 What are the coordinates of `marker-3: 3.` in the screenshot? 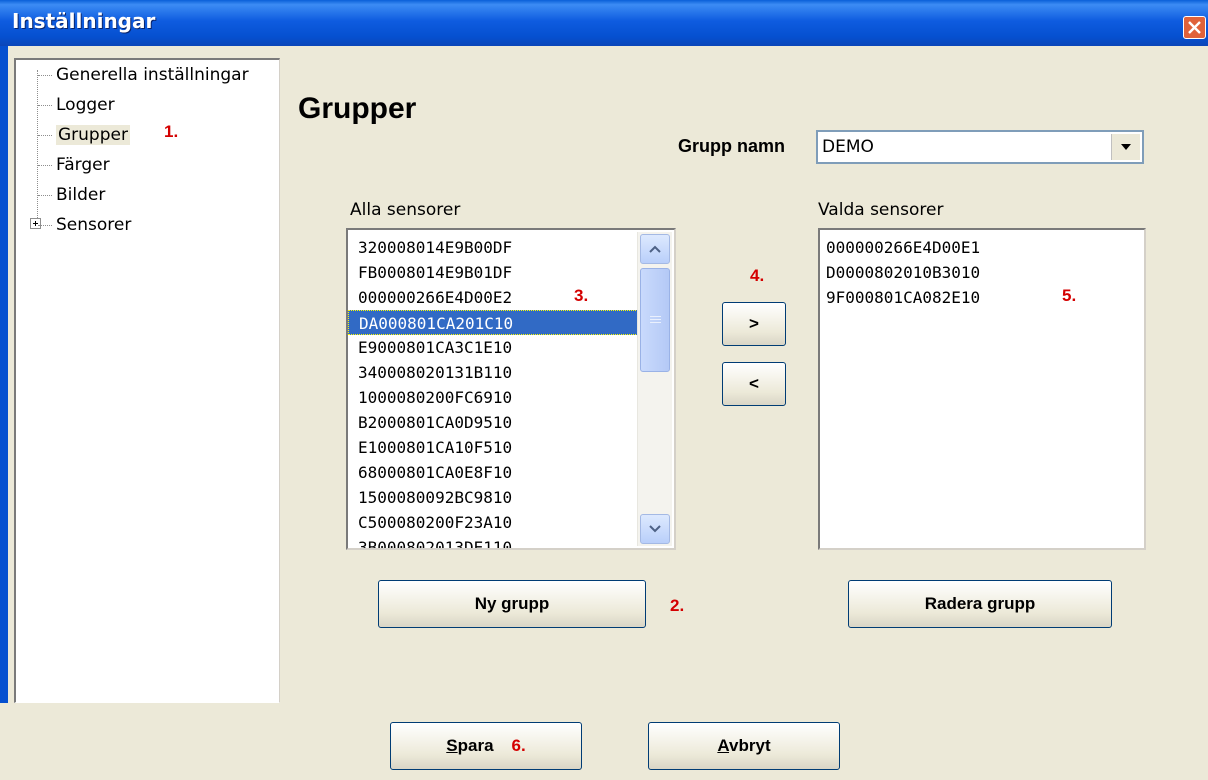 It's located at (581, 295).